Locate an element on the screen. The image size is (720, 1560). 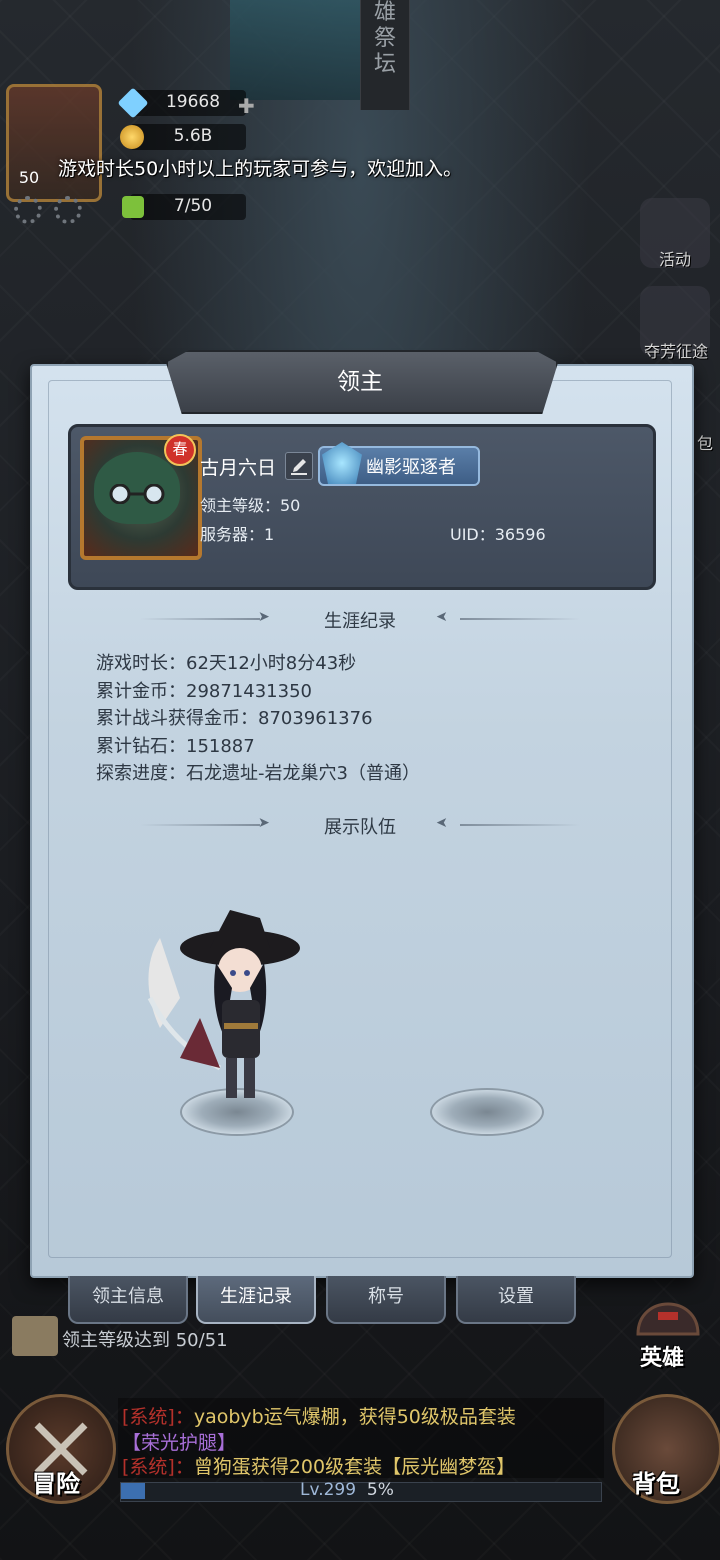
stamina-icon is located at coordinates (133, 207).